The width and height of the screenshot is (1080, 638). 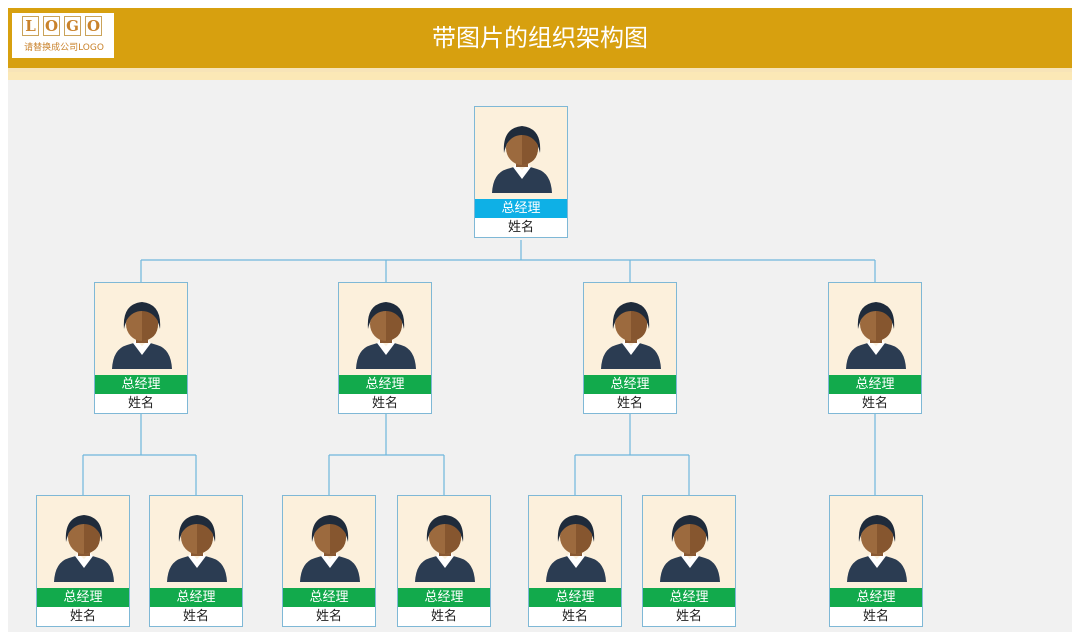 What do you see at coordinates (540, 76) in the screenshot?
I see `header-underline-light` at bounding box center [540, 76].